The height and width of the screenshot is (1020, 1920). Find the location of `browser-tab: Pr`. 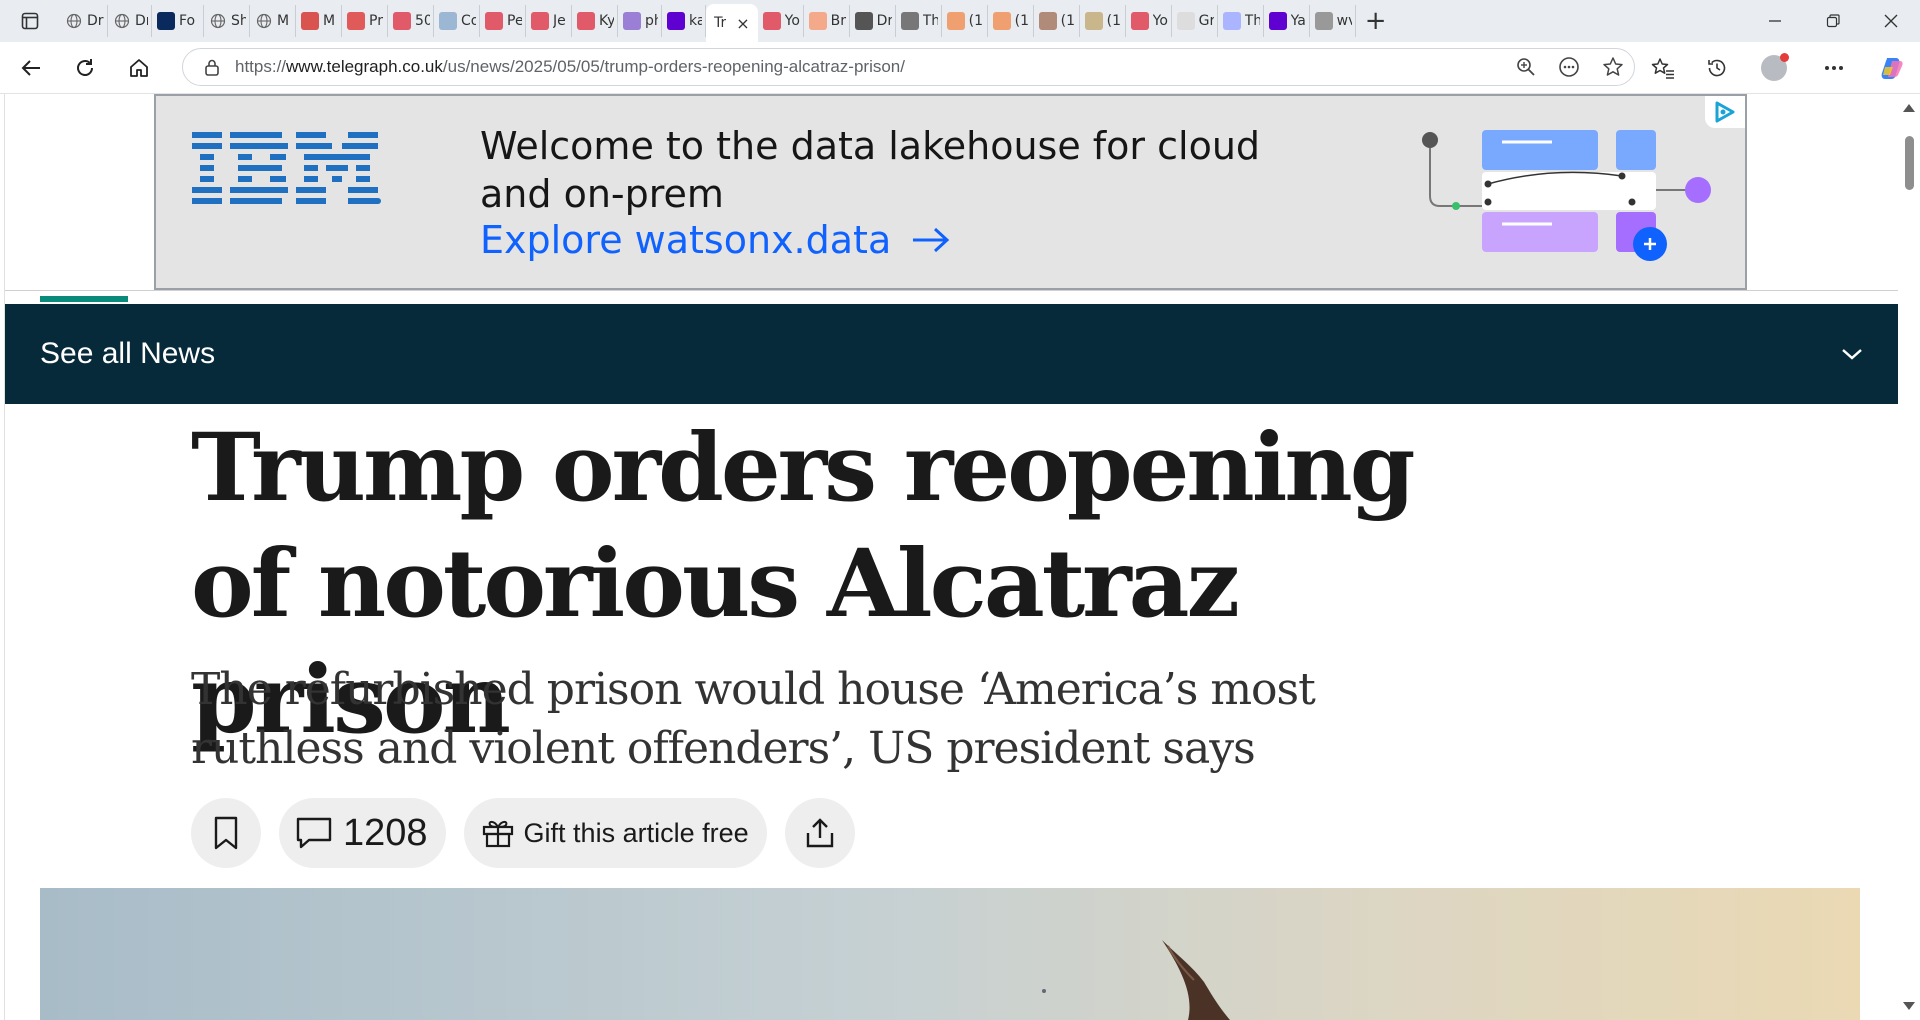

browser-tab: Pr is located at coordinates (365, 21).